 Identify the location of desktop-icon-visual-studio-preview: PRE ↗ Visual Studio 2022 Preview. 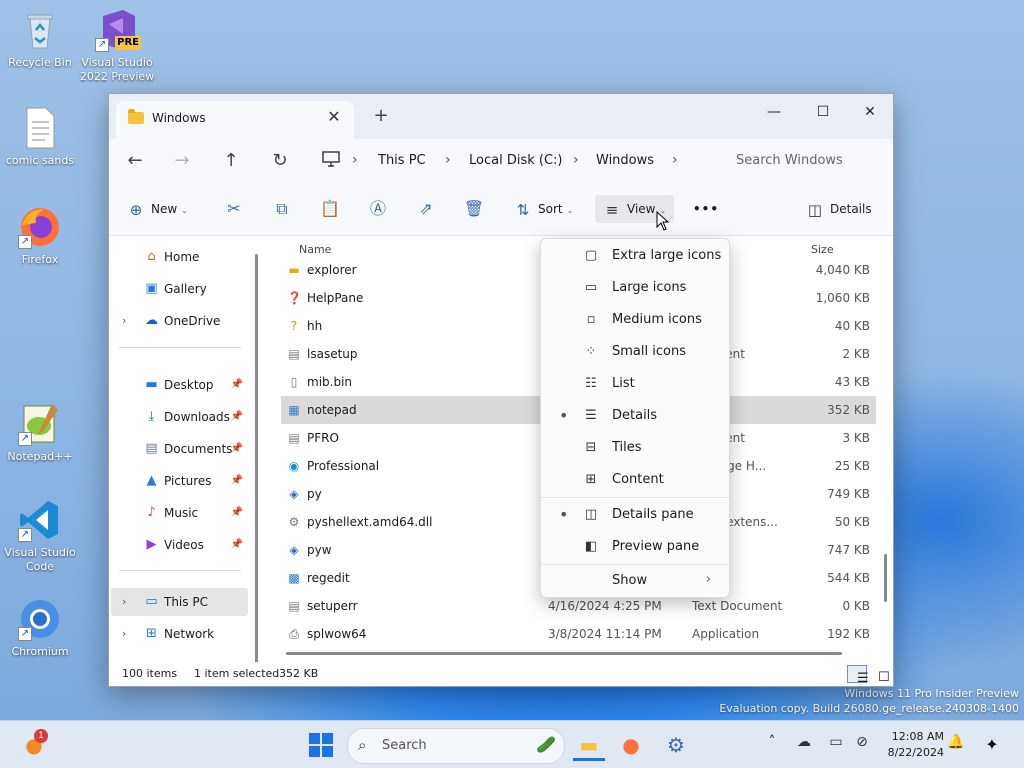
(117, 46).